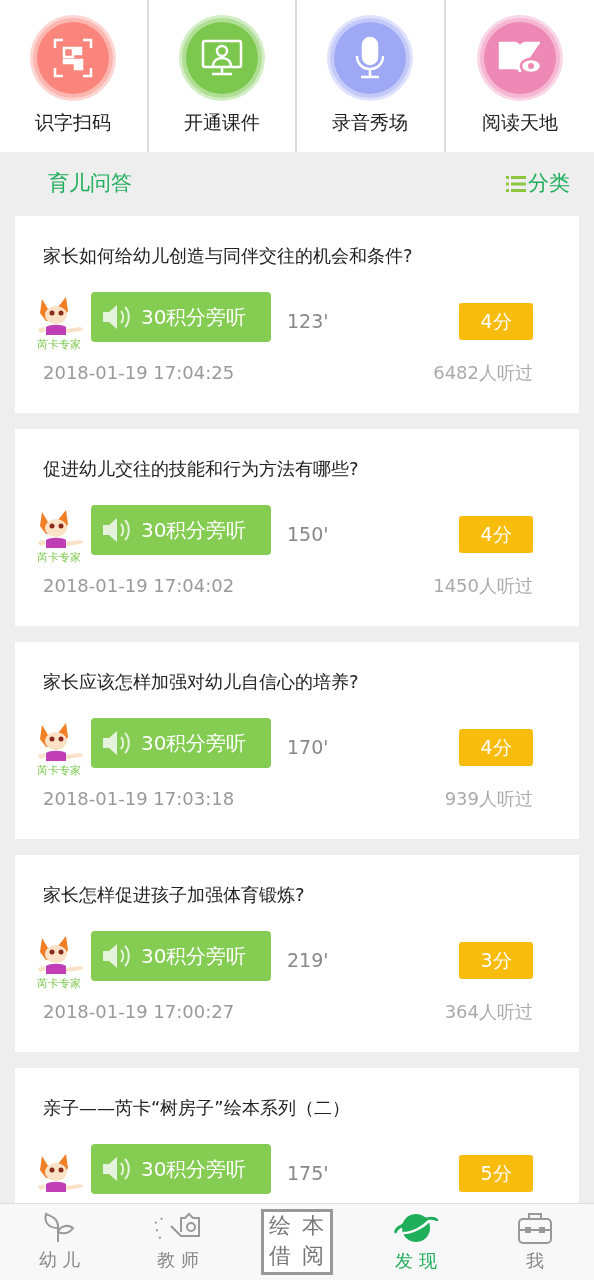 The image size is (594, 1280). What do you see at coordinates (201, 469) in the screenshot?
I see `question-title: 促进幼儿交往的技能和行为方法有哪些?` at bounding box center [201, 469].